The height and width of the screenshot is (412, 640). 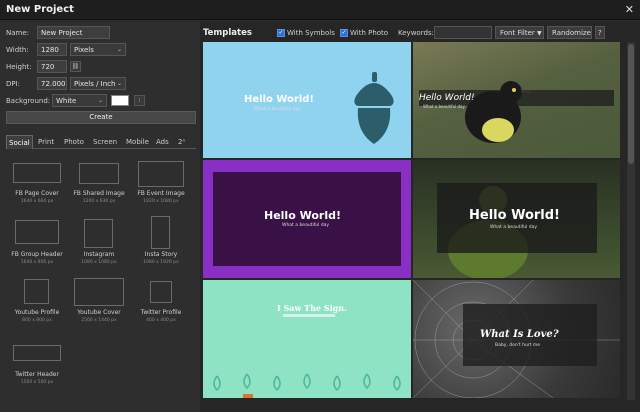 What do you see at coordinates (162, 142) in the screenshot?
I see `tab-ads: Ads` at bounding box center [162, 142].